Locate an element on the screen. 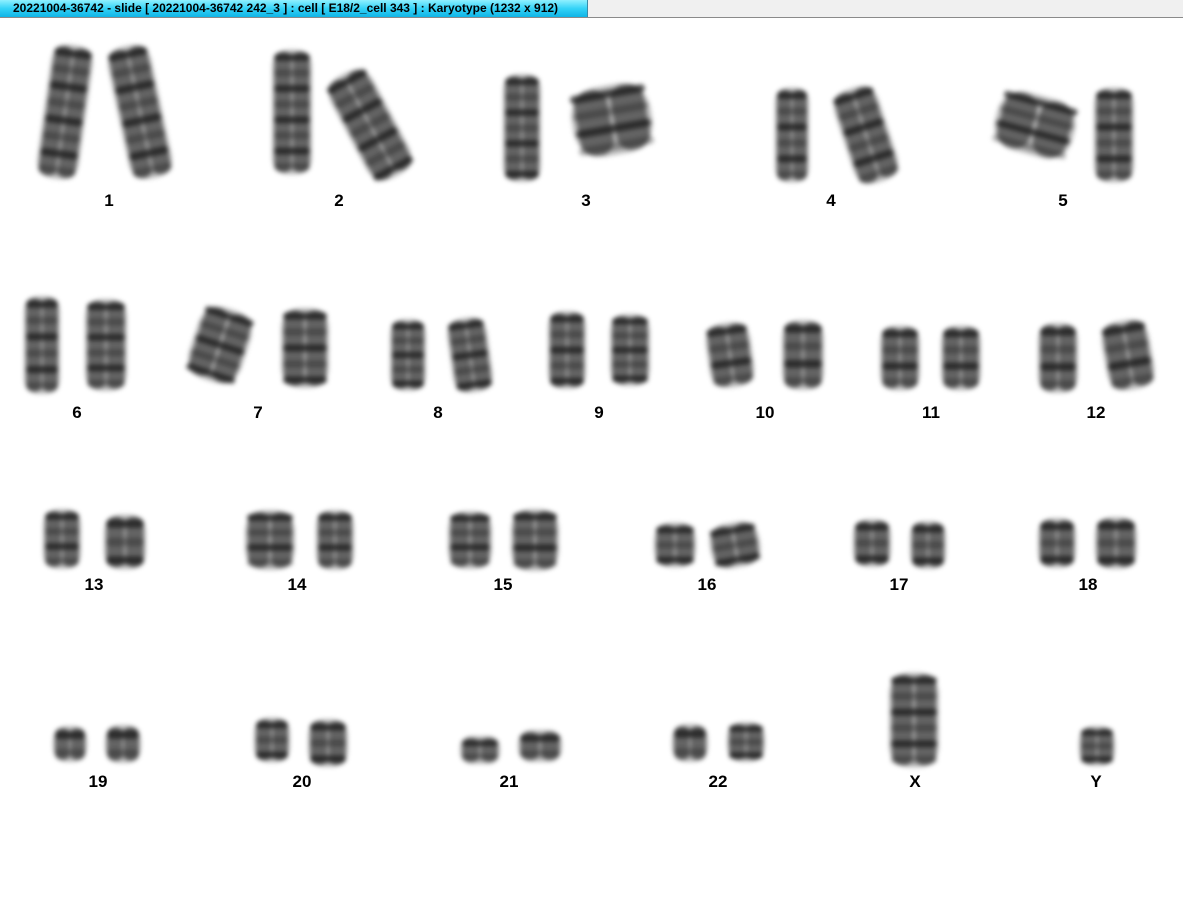 The height and width of the screenshot is (897, 1183). chromosome-Y-a is located at coordinates (1097, 746).